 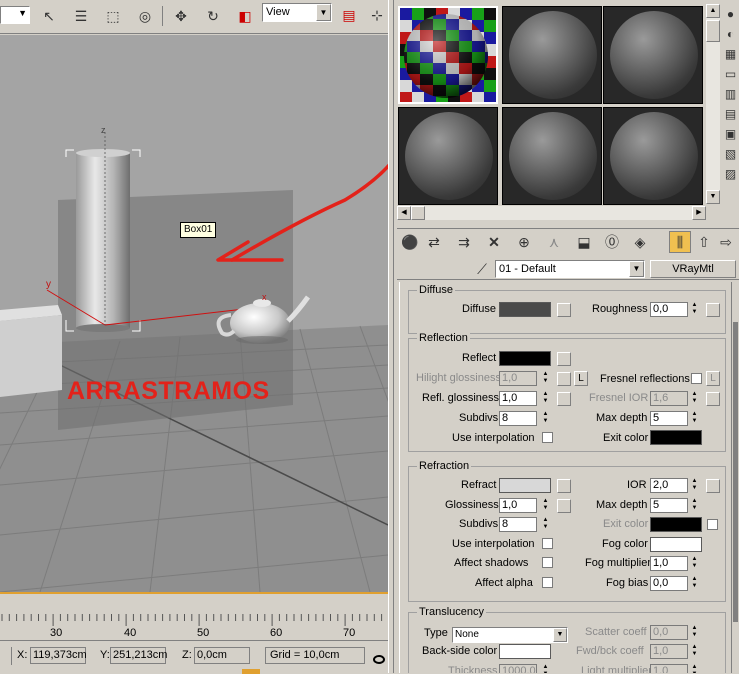 What do you see at coordinates (58, 655) in the screenshot?
I see `x-coord-field: 119,373cm` at bounding box center [58, 655].